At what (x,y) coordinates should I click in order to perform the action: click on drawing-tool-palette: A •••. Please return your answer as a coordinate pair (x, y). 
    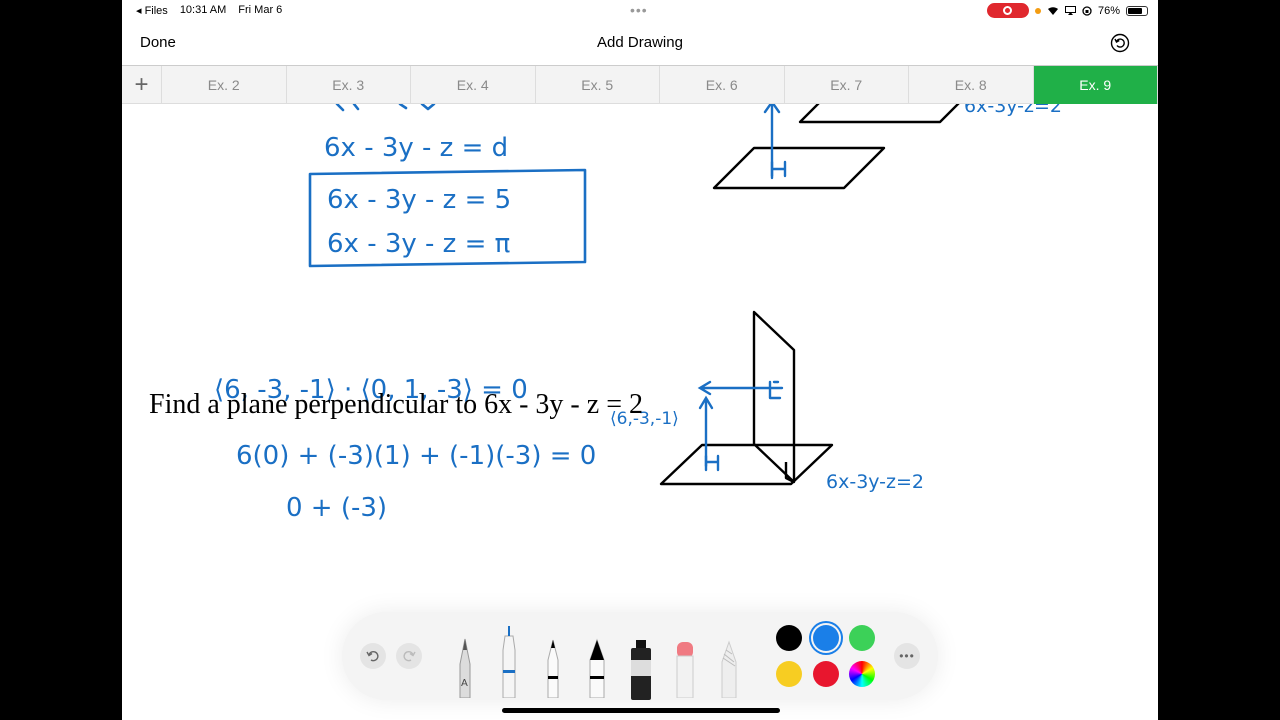
    Looking at the image, I should click on (640, 656).